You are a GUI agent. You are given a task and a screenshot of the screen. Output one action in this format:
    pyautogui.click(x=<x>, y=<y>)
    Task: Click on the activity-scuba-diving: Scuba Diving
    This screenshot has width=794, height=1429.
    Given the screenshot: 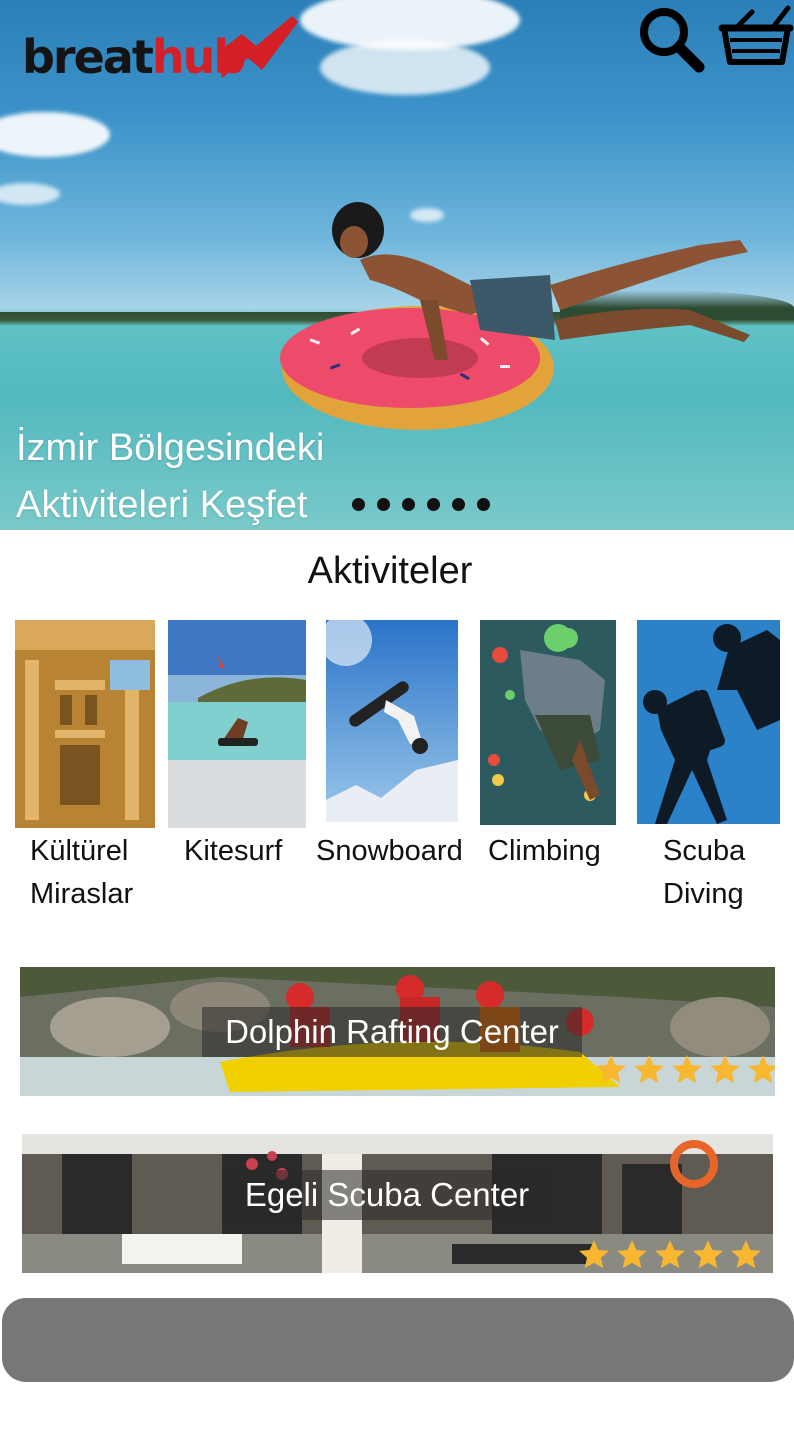 What is the action you would take?
    pyautogui.click(x=708, y=770)
    